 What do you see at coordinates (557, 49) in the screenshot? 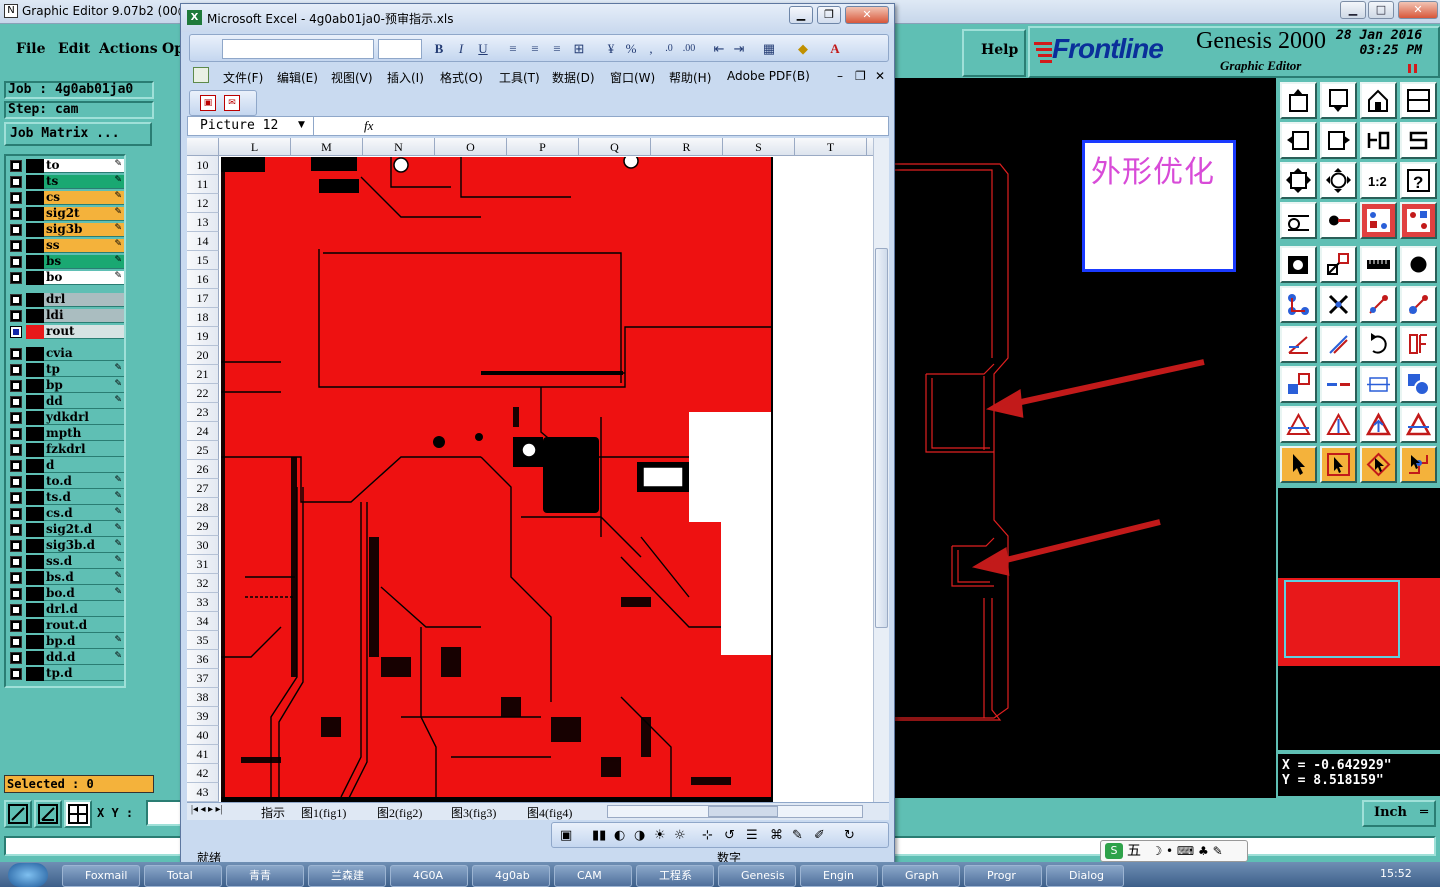
I see `align-right-icon: ≡` at bounding box center [557, 49].